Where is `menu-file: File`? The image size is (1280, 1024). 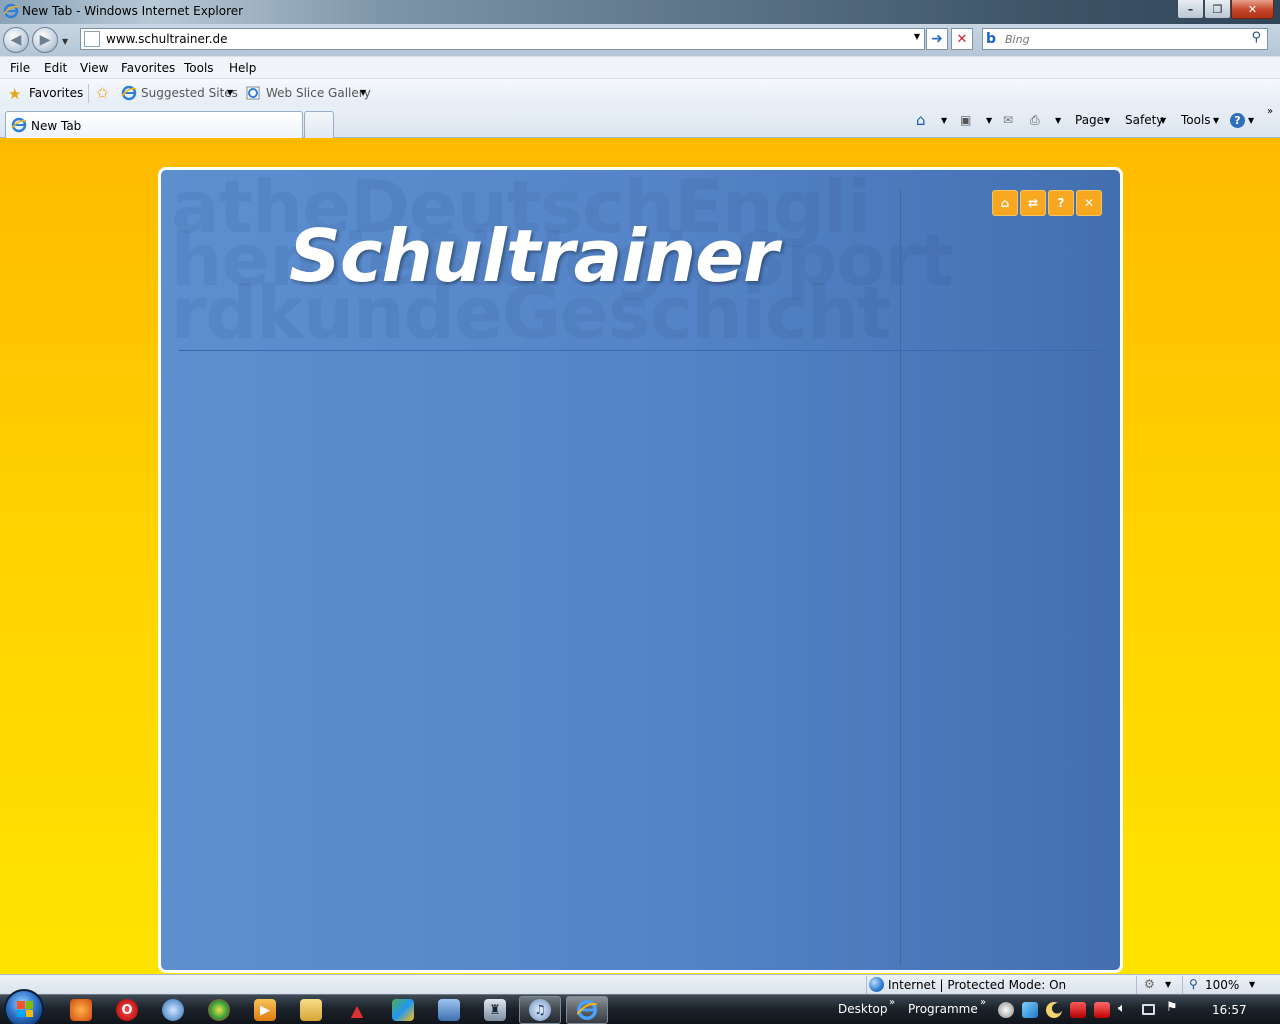 menu-file: File is located at coordinates (20, 68).